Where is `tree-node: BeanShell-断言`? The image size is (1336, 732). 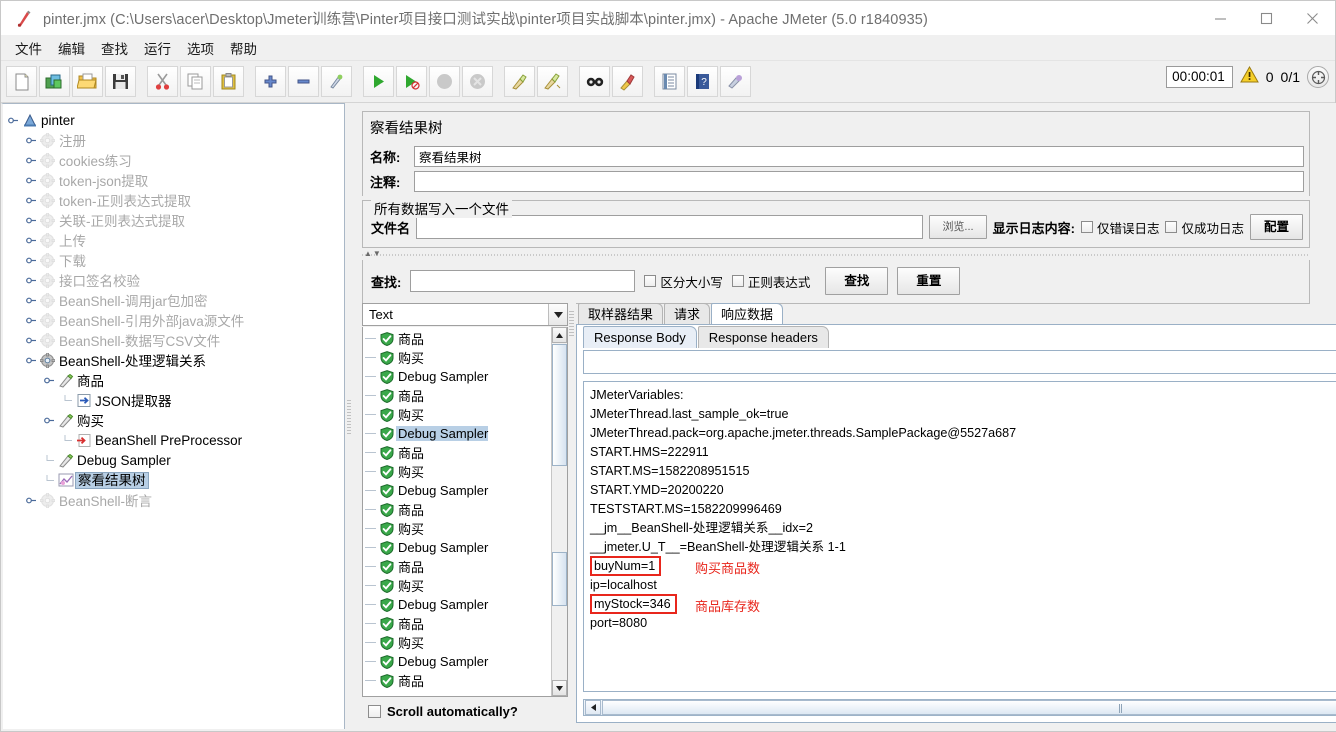
tree-node: BeanShell-断言 is located at coordinates (175, 500).